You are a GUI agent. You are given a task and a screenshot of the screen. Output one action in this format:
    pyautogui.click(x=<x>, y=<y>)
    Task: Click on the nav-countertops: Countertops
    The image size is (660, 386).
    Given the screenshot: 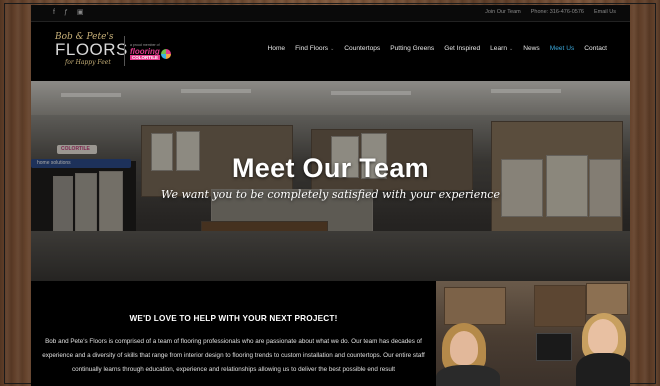 What is the action you would take?
    pyautogui.click(x=362, y=48)
    